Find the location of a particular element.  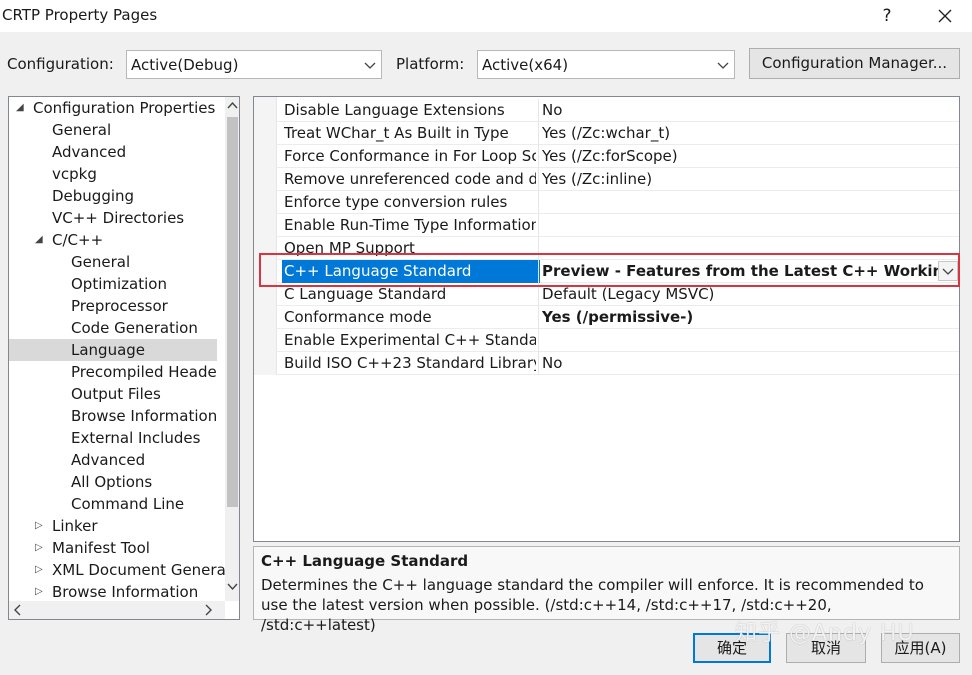

tree-item: vcpkg is located at coordinates (113, 174).